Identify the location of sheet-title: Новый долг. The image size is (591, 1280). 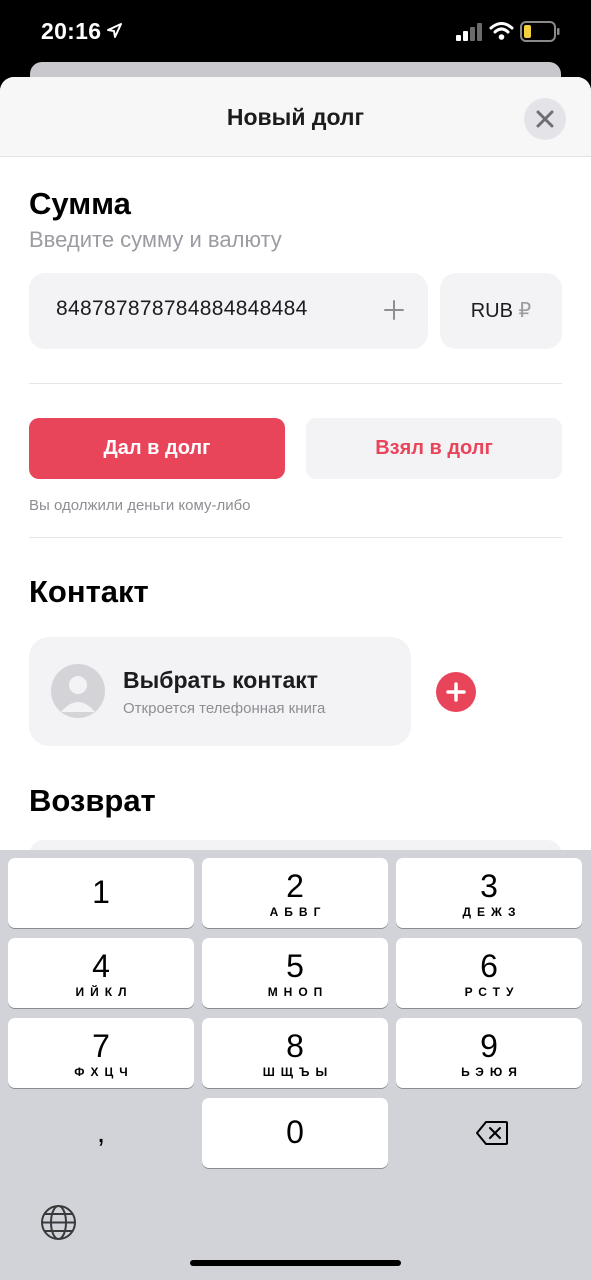
(295, 117).